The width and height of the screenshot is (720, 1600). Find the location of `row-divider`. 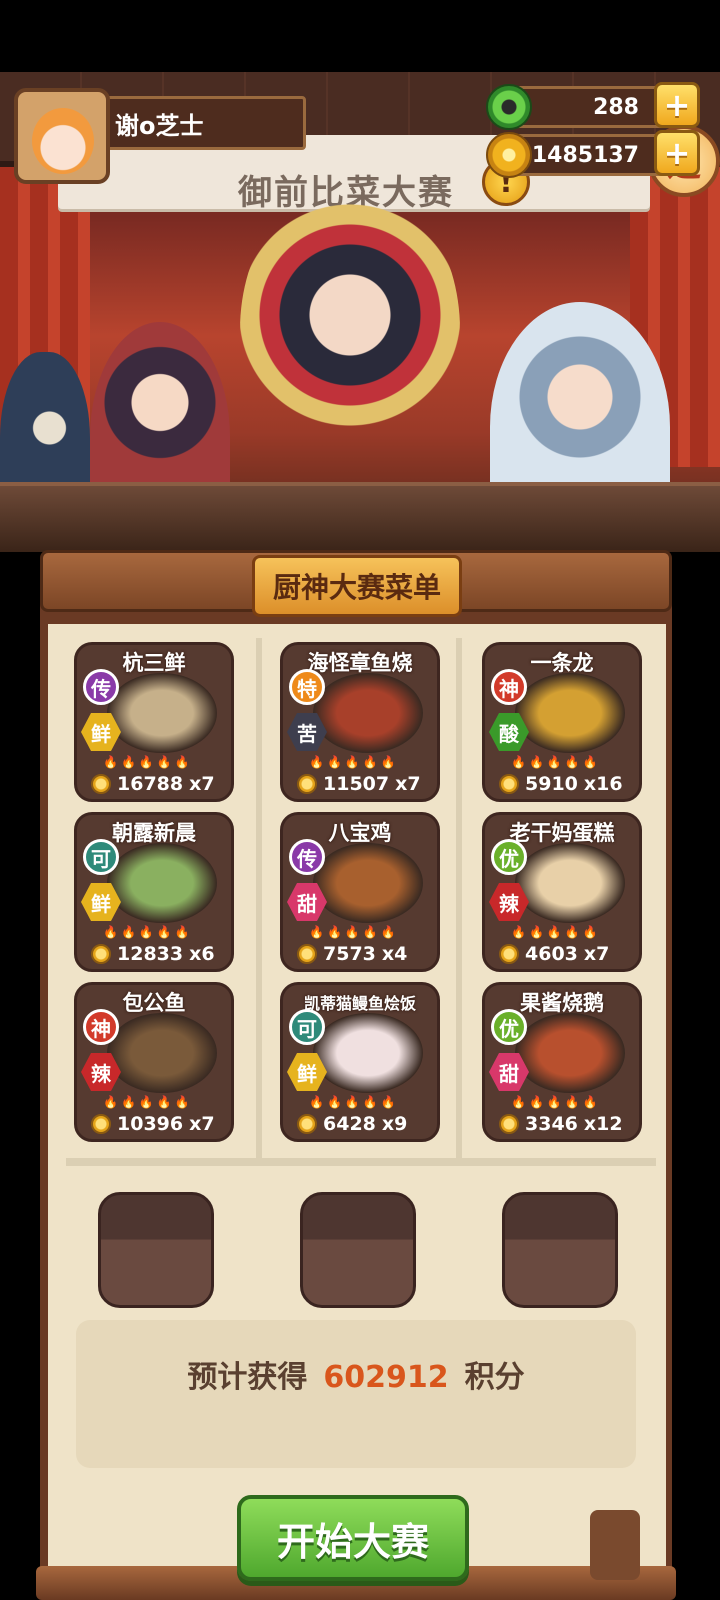

row-divider is located at coordinates (361, 1162).